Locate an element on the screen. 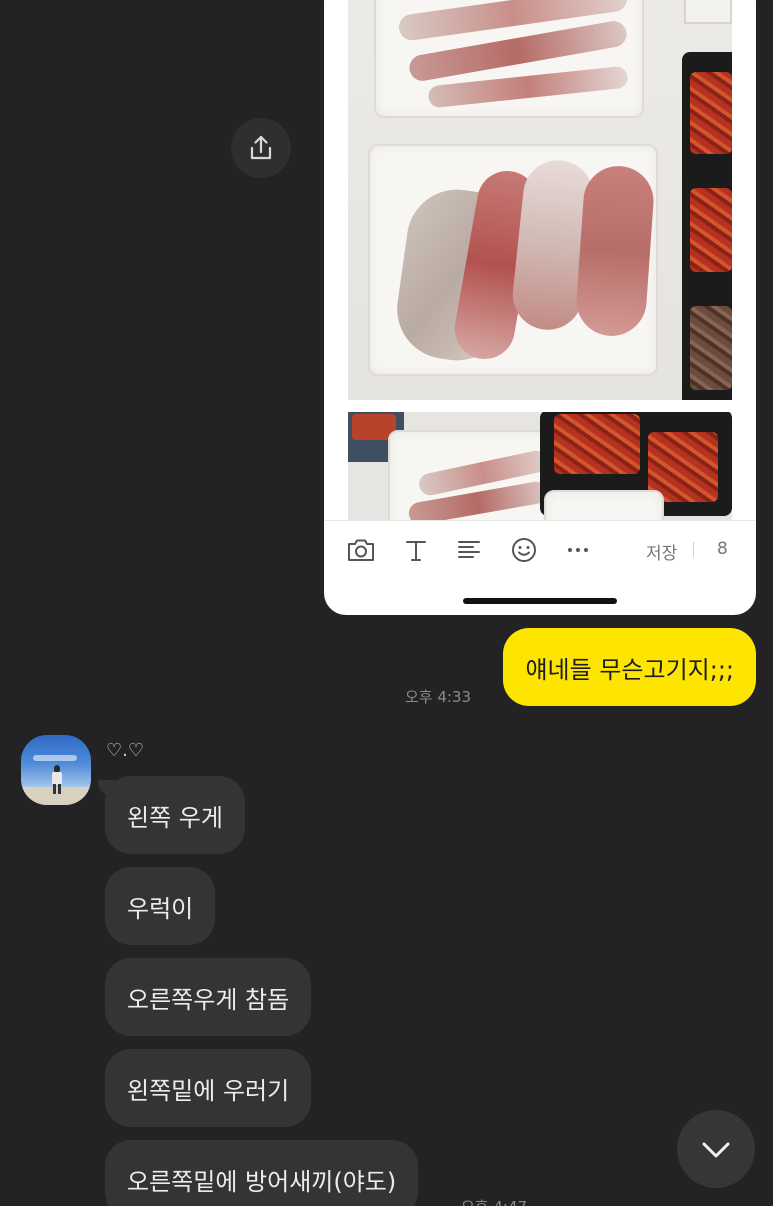 Image resolution: width=773 pixels, height=1206 pixels. share-button is located at coordinates (261, 148).